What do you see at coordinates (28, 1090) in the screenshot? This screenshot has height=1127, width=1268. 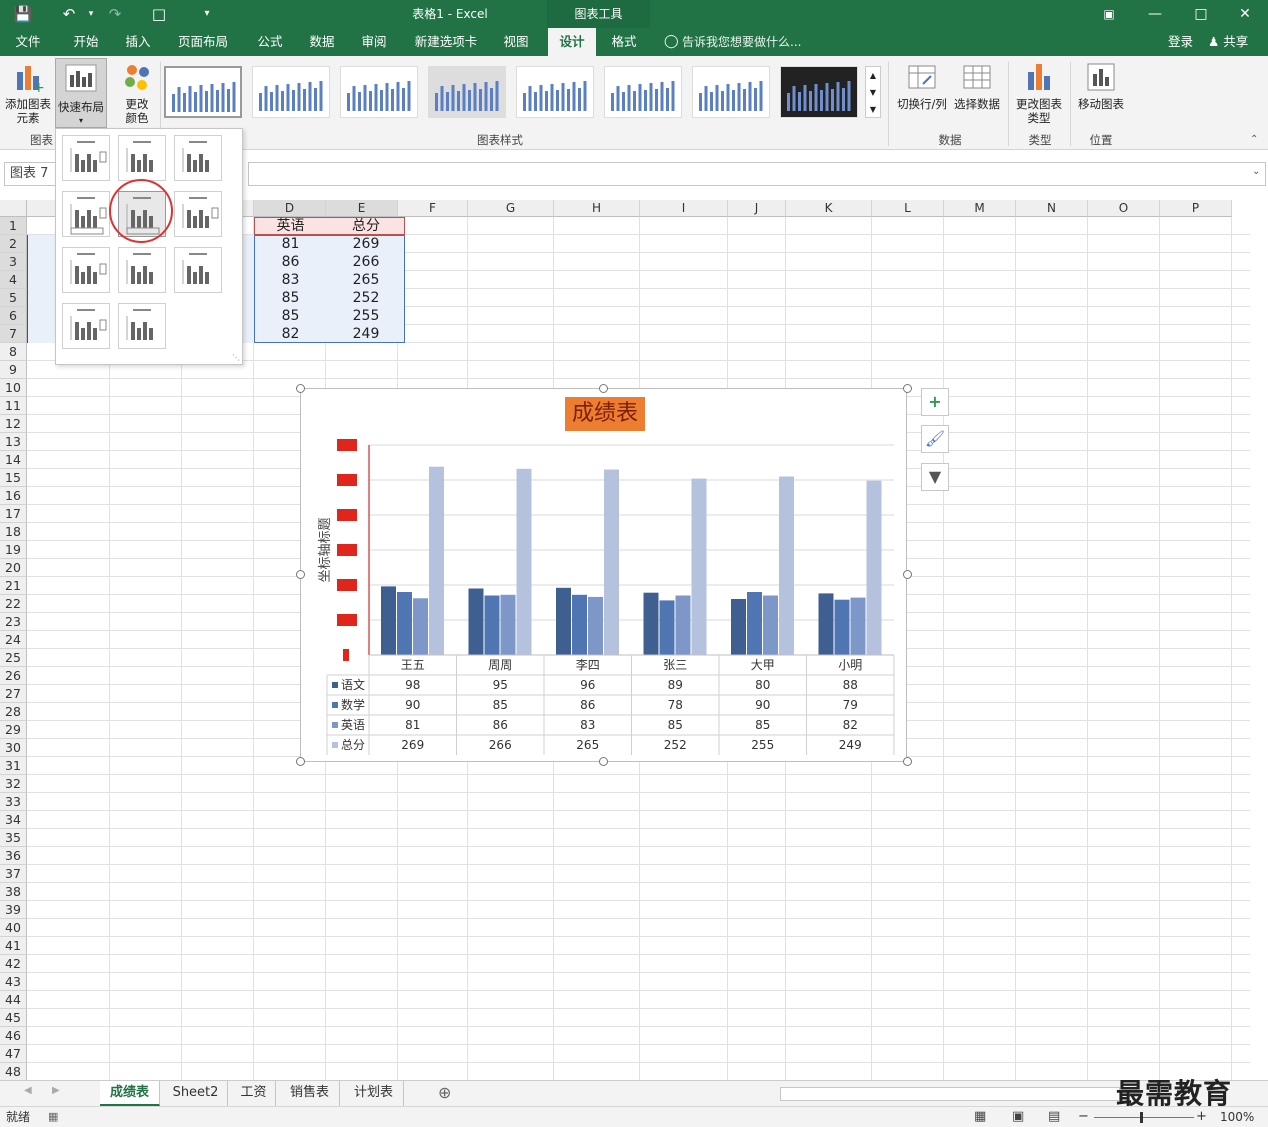 I see `scroll-left-icon: ◀` at bounding box center [28, 1090].